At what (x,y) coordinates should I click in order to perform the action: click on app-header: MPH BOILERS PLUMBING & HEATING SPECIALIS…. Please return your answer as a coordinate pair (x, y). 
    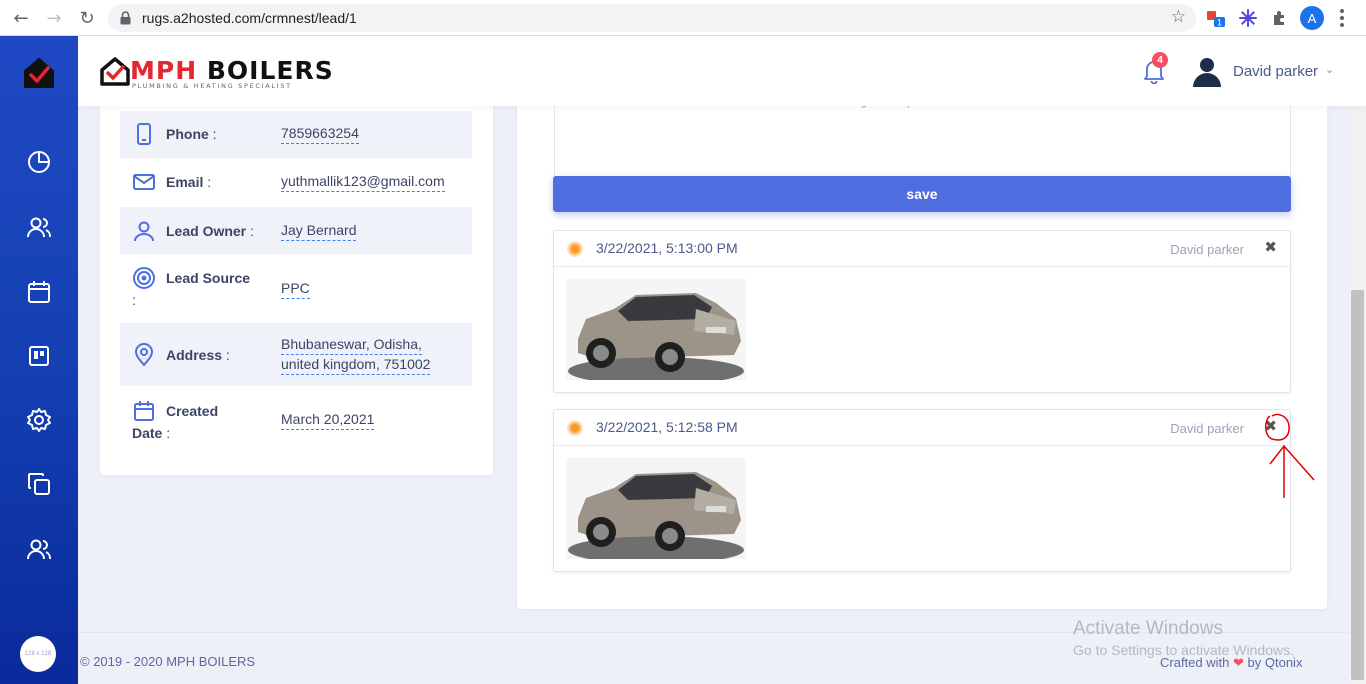
    Looking at the image, I should click on (722, 71).